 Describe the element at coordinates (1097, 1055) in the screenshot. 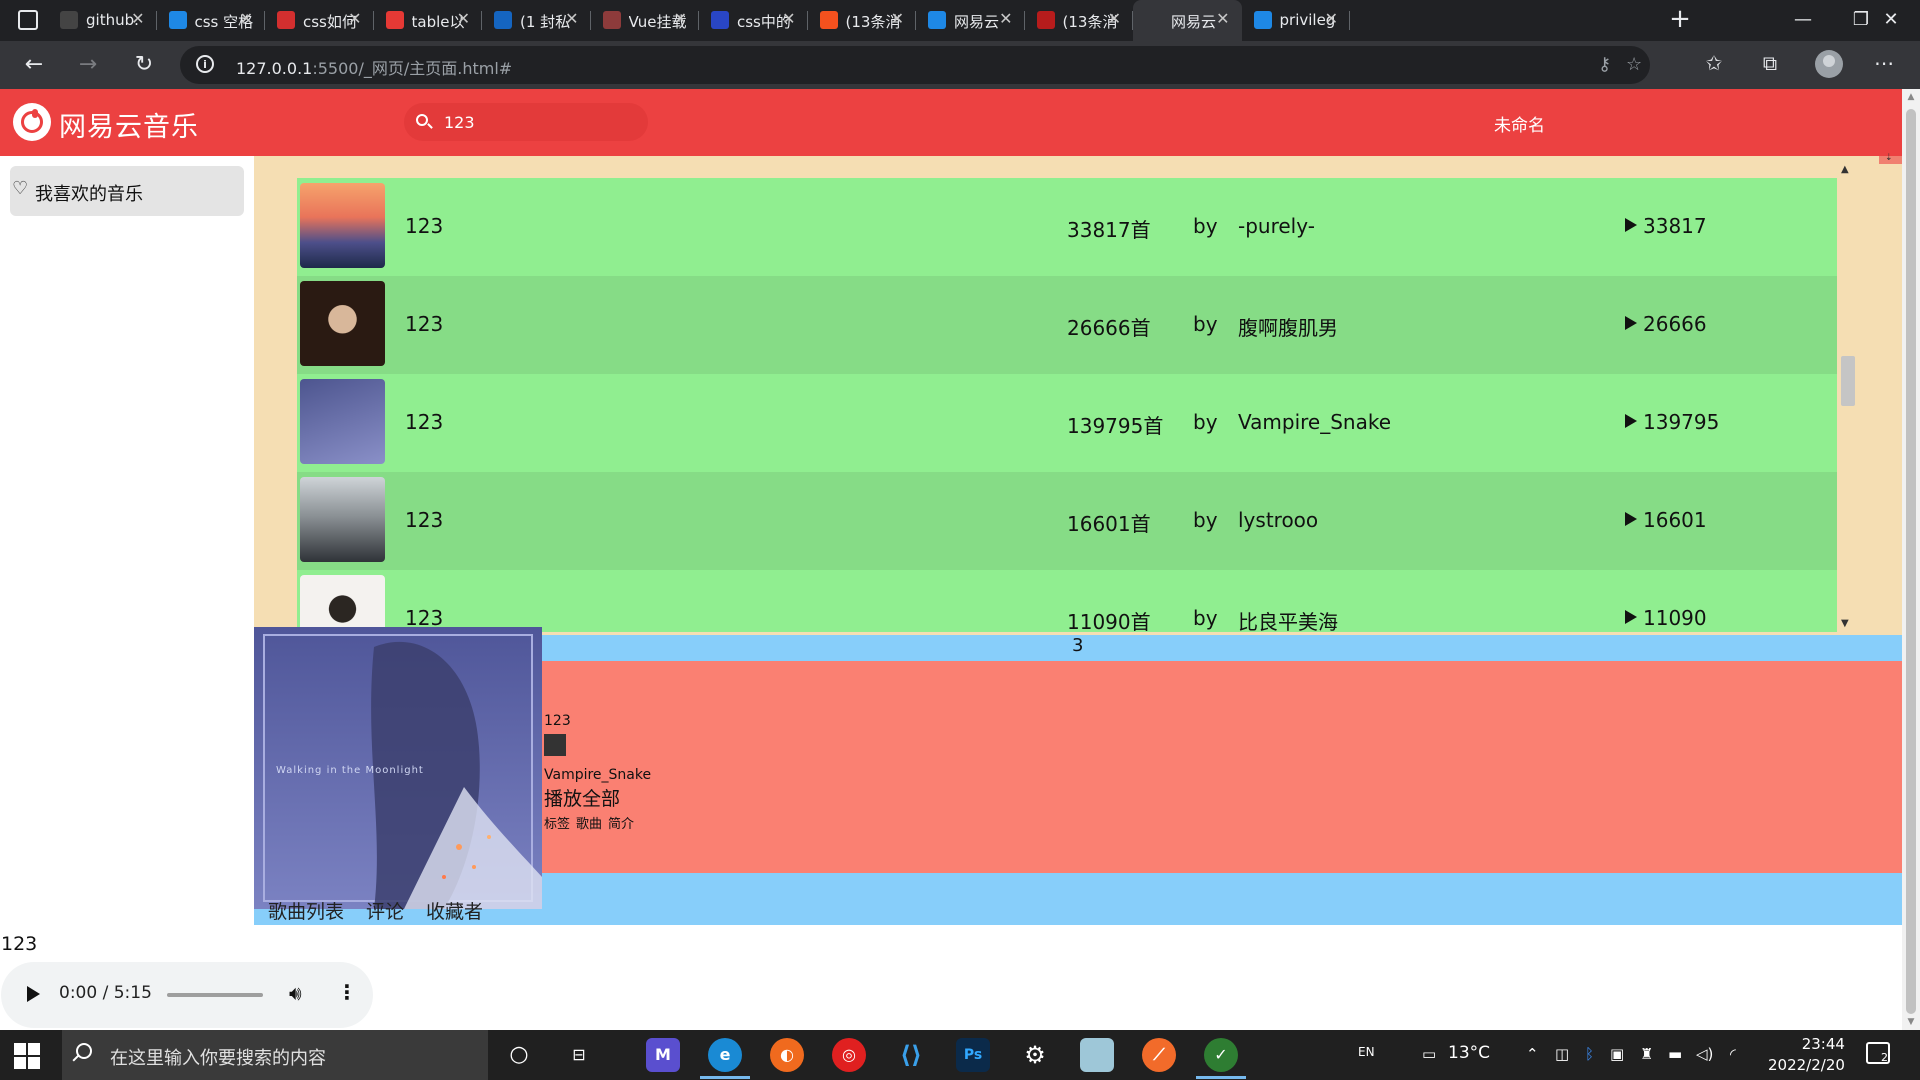

I see `app-icon-notes` at that location.